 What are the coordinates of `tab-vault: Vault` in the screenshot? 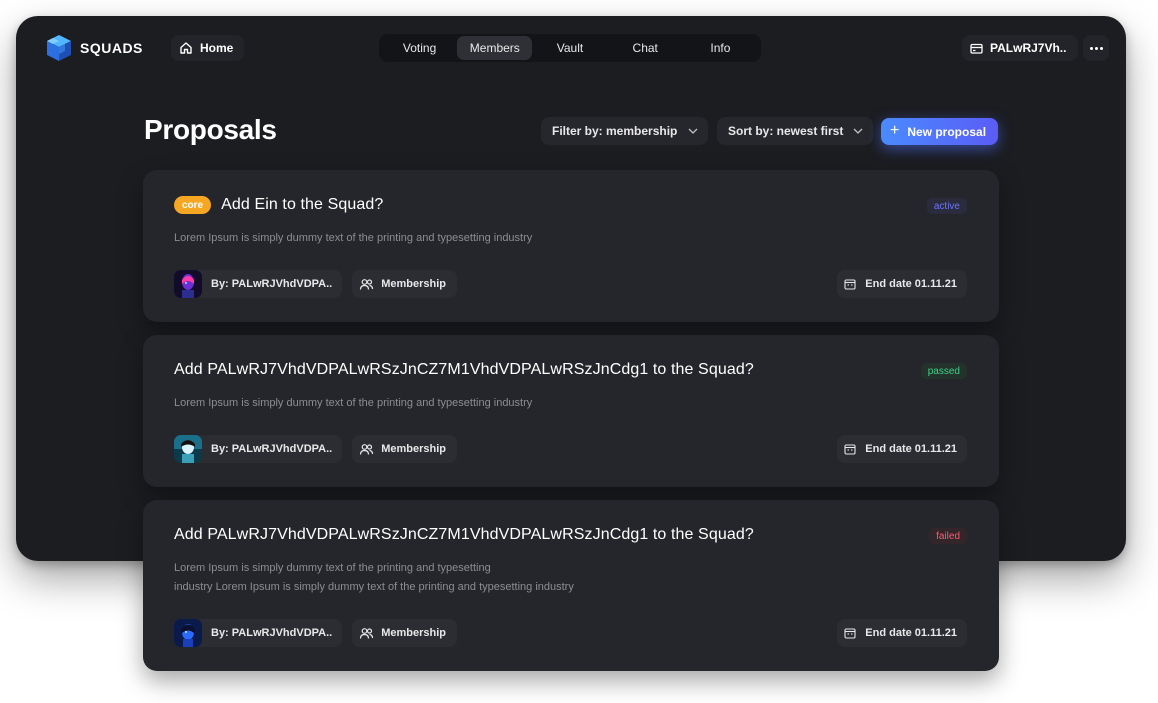 It's located at (569, 48).